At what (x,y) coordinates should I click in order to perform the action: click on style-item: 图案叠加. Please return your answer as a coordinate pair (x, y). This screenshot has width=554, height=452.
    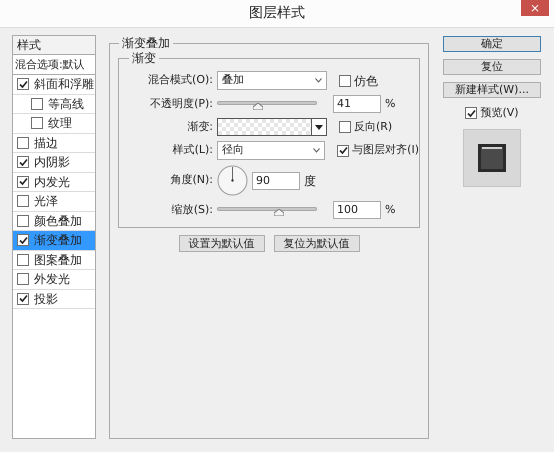
    Looking at the image, I should click on (54, 260).